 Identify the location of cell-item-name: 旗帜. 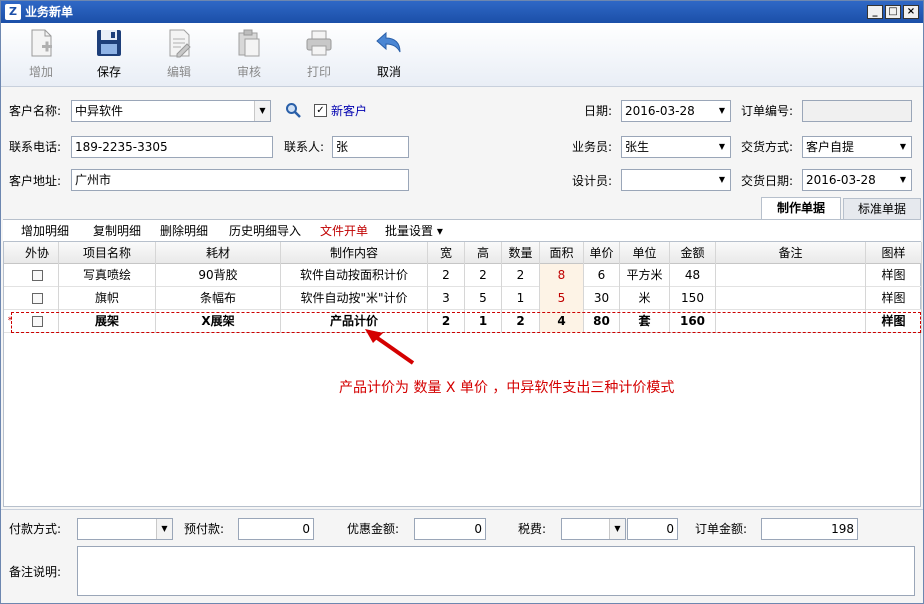
(107, 298).